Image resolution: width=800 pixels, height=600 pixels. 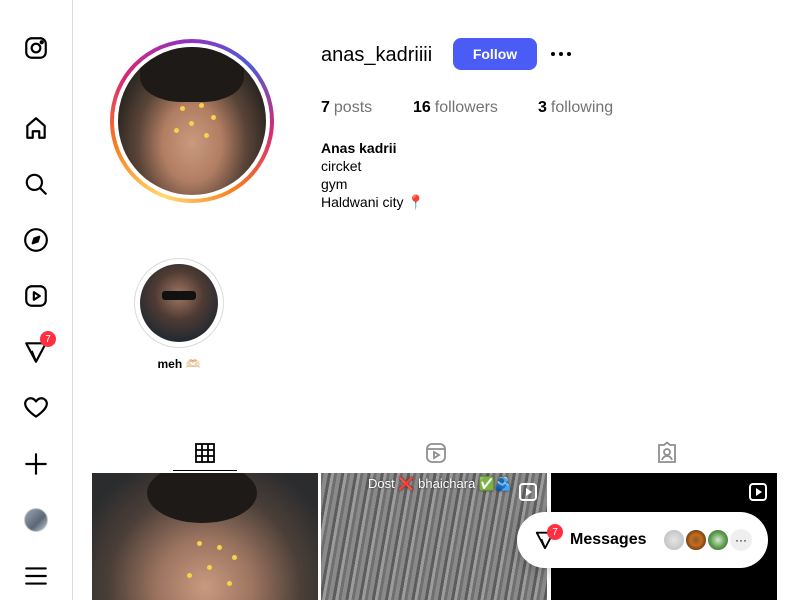 I want to click on messages-badge: 7, so click(x=555, y=532).